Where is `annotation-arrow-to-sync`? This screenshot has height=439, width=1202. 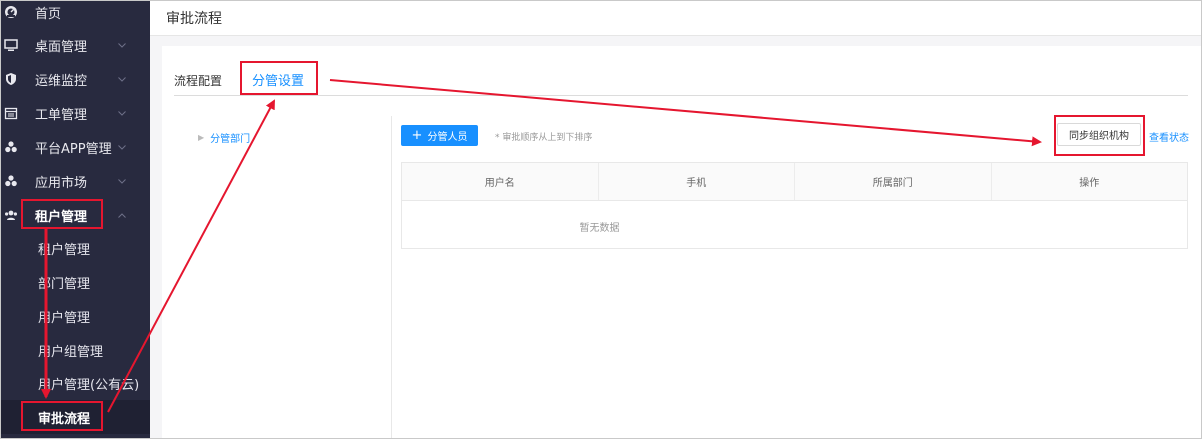
annotation-arrow-to-sync is located at coordinates (685, 113).